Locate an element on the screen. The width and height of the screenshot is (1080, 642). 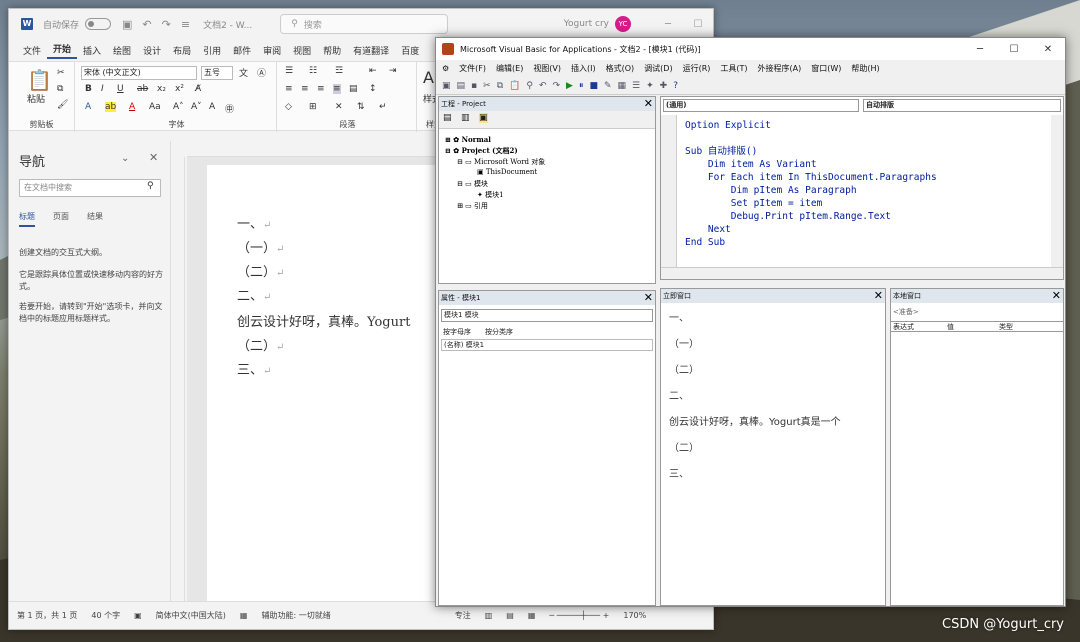
decrease-indent-icon: ⇤ is located at coordinates (373, 71).